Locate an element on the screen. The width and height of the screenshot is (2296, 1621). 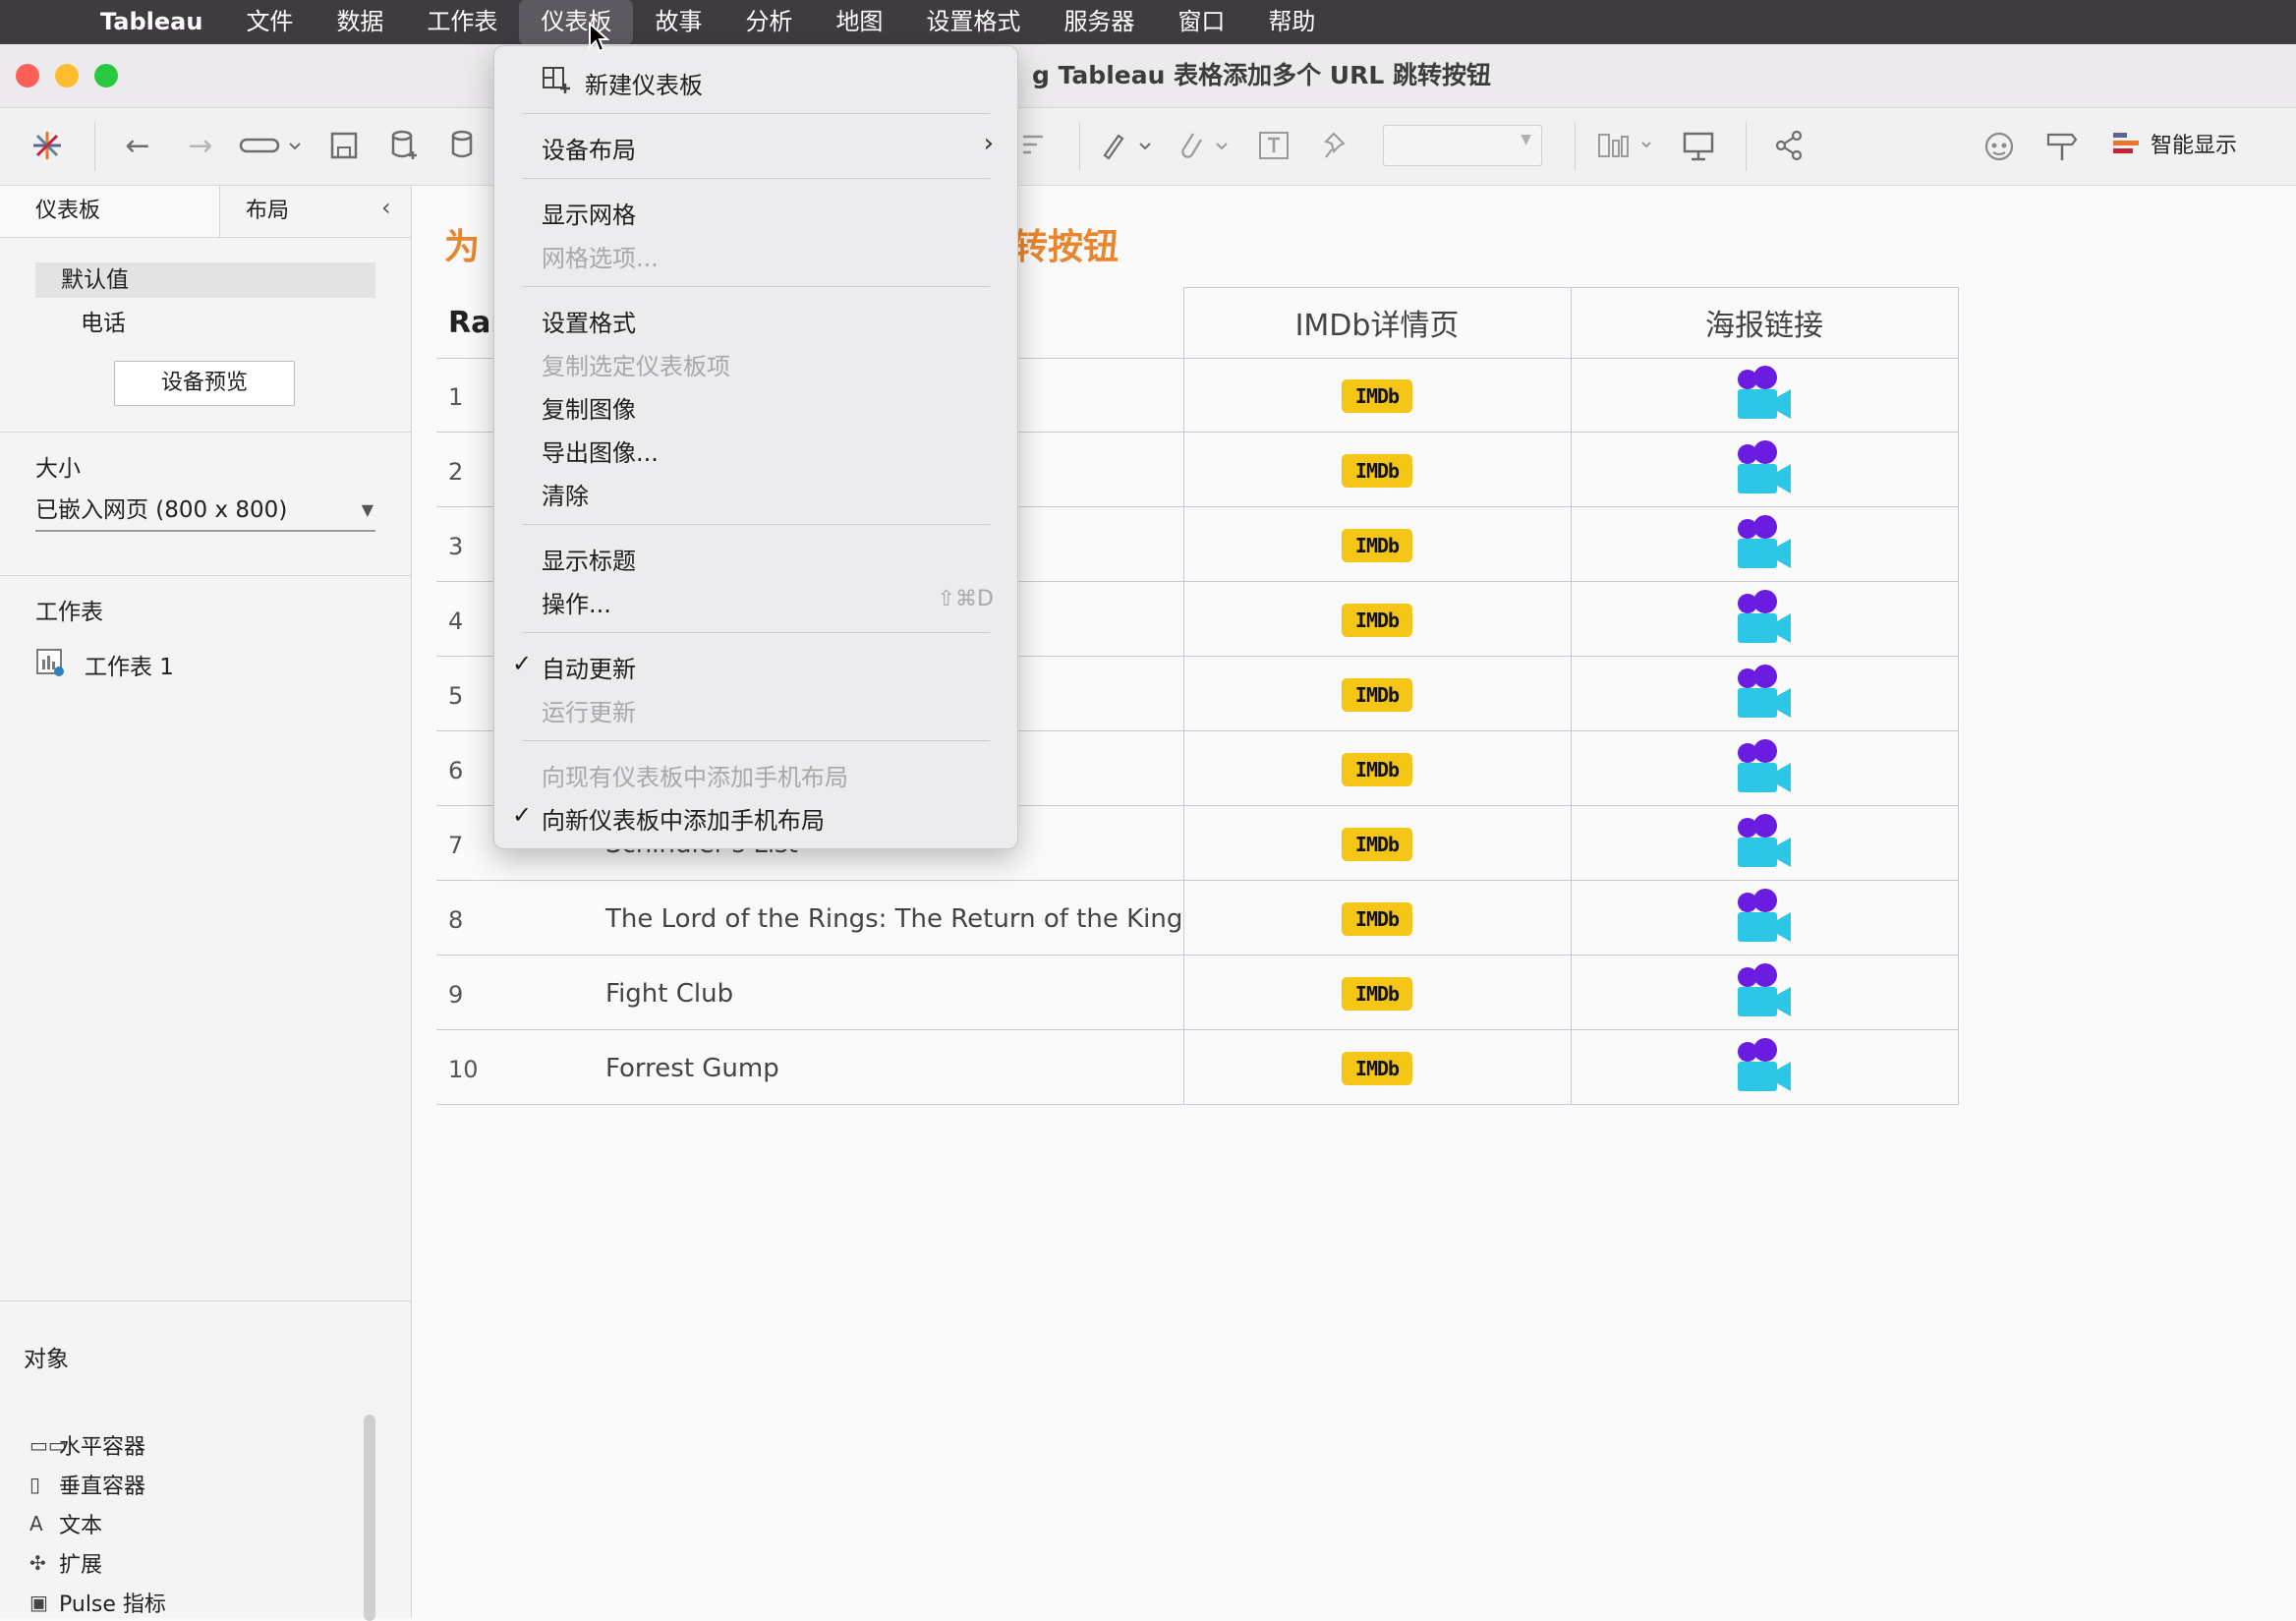
menu-new-dashboard: 新建仪表板 is located at coordinates (644, 83).